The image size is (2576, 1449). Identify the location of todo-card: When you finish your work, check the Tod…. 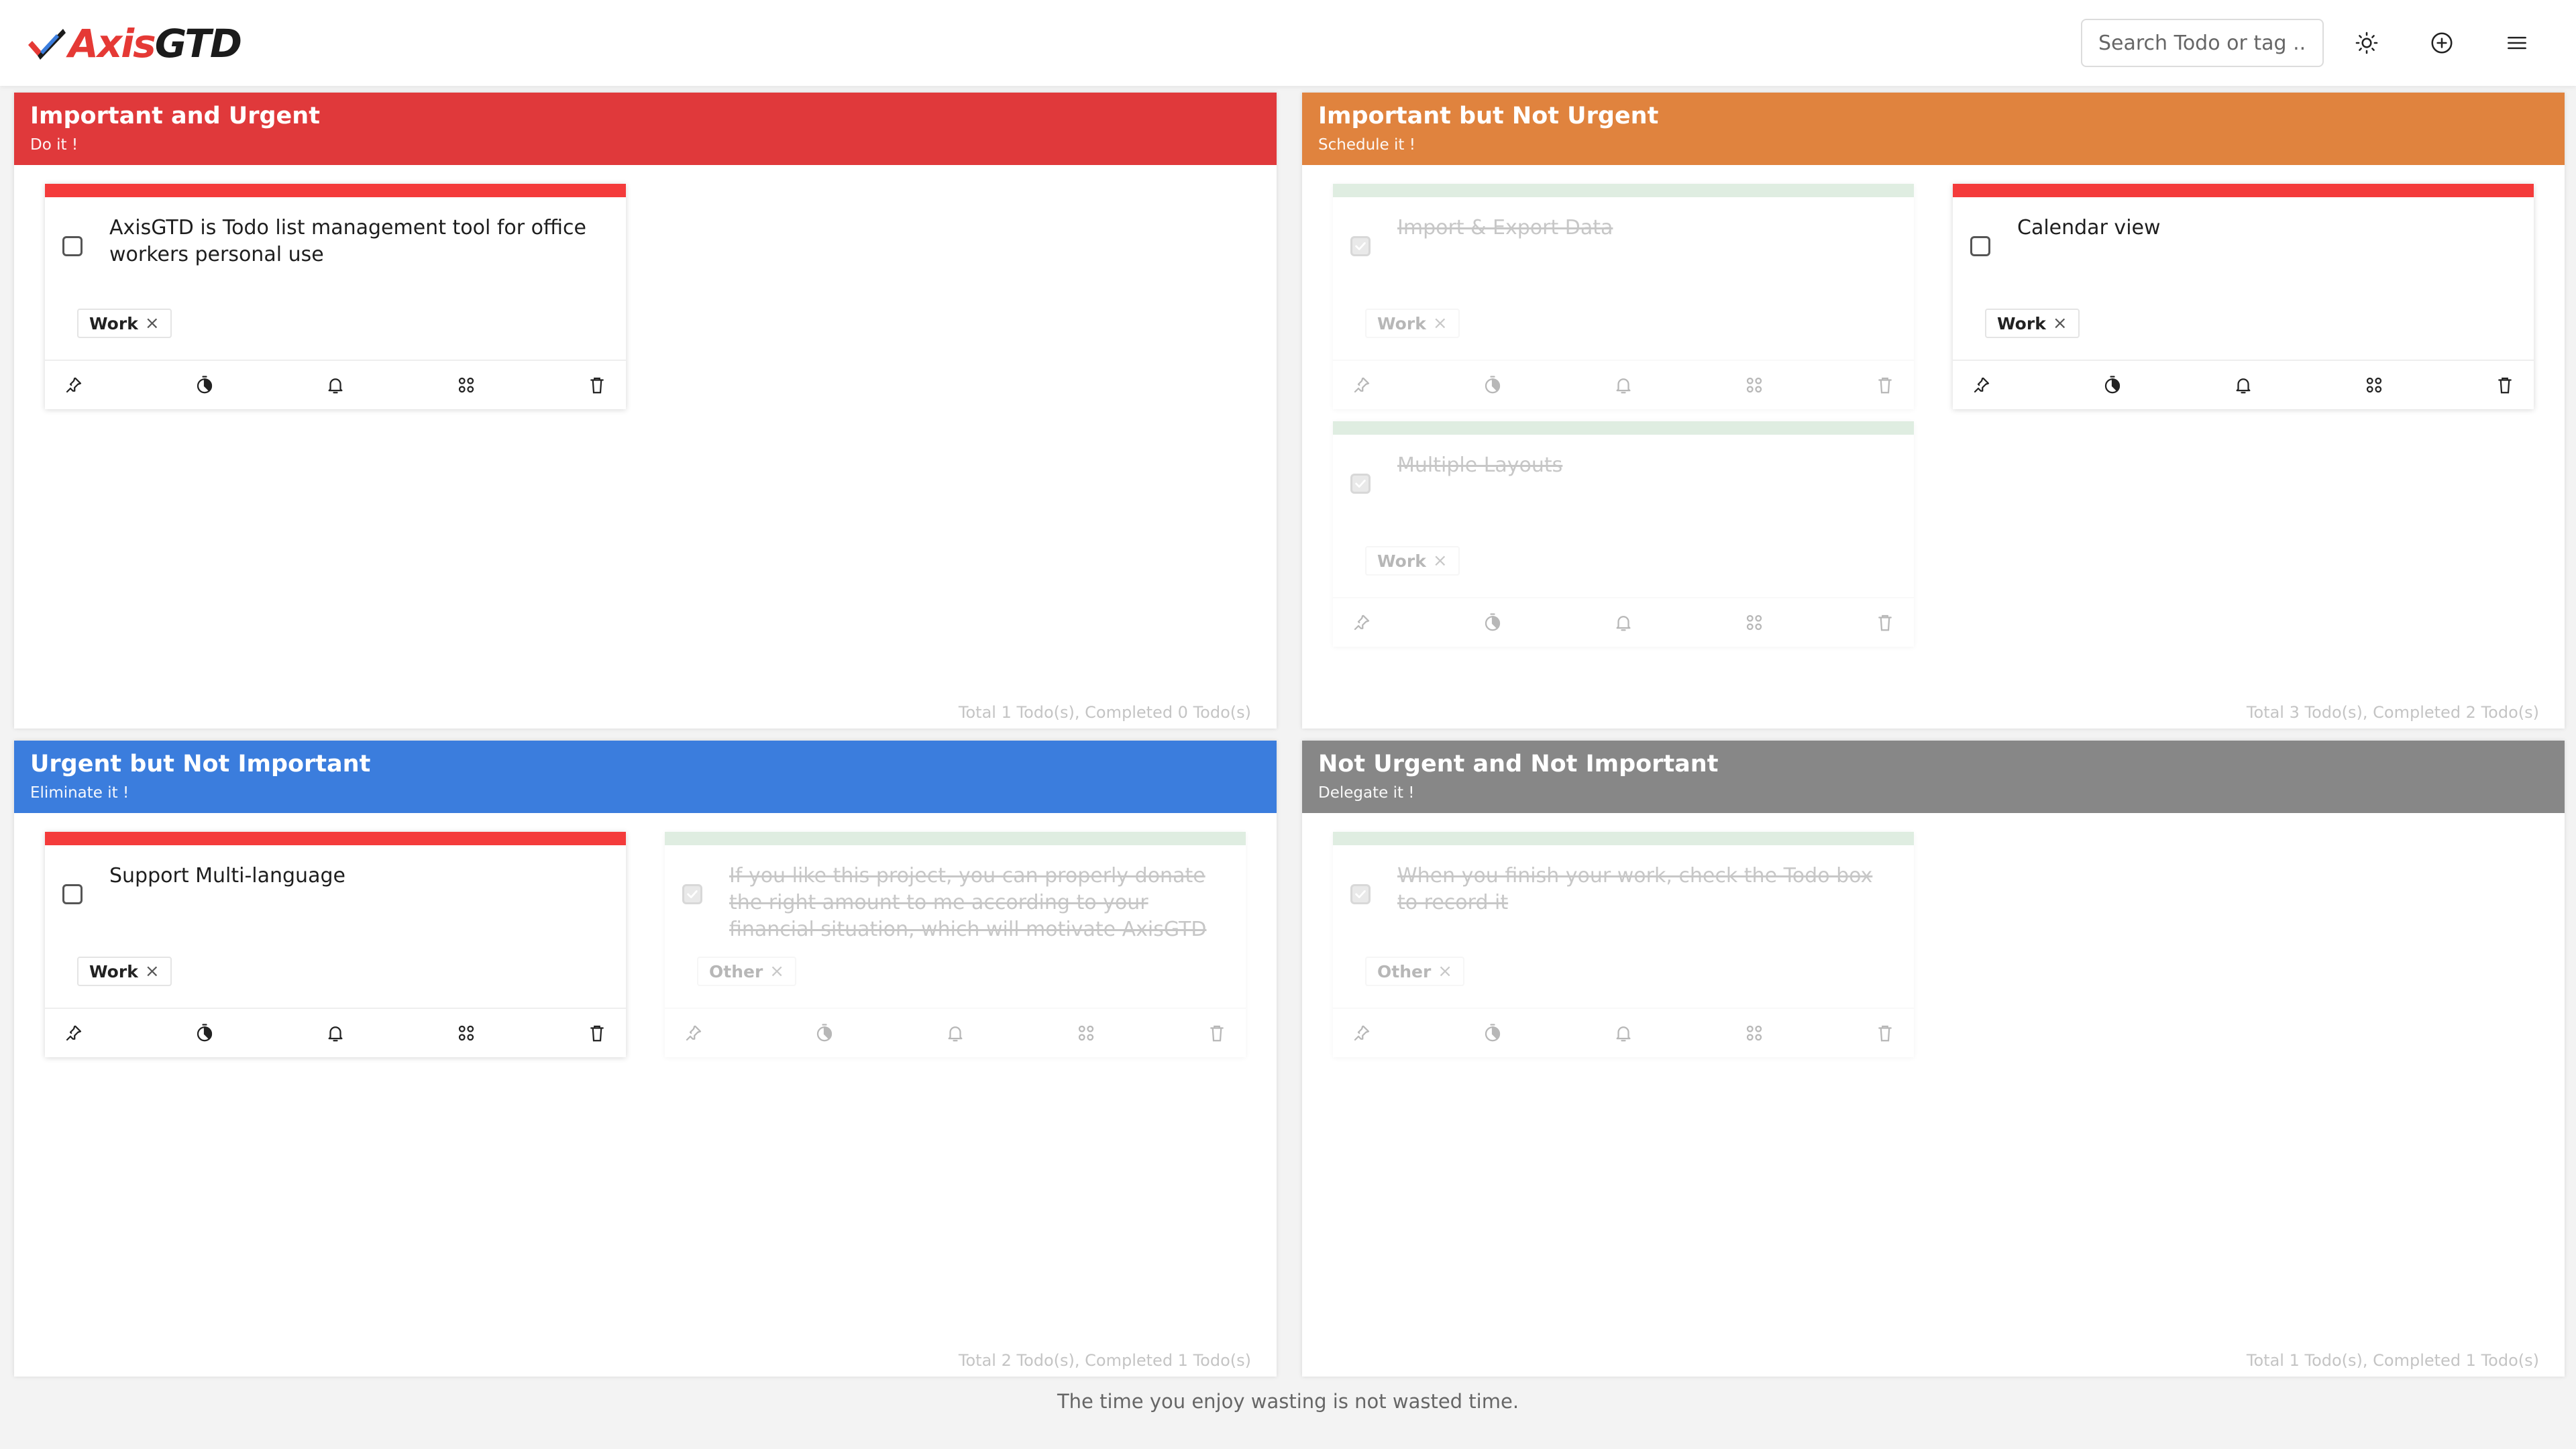
(1623, 944).